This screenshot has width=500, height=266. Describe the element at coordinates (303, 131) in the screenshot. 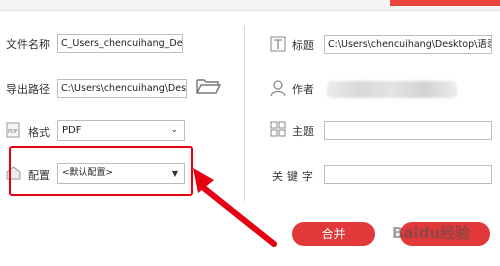

I see `subject-label: 主题` at that location.